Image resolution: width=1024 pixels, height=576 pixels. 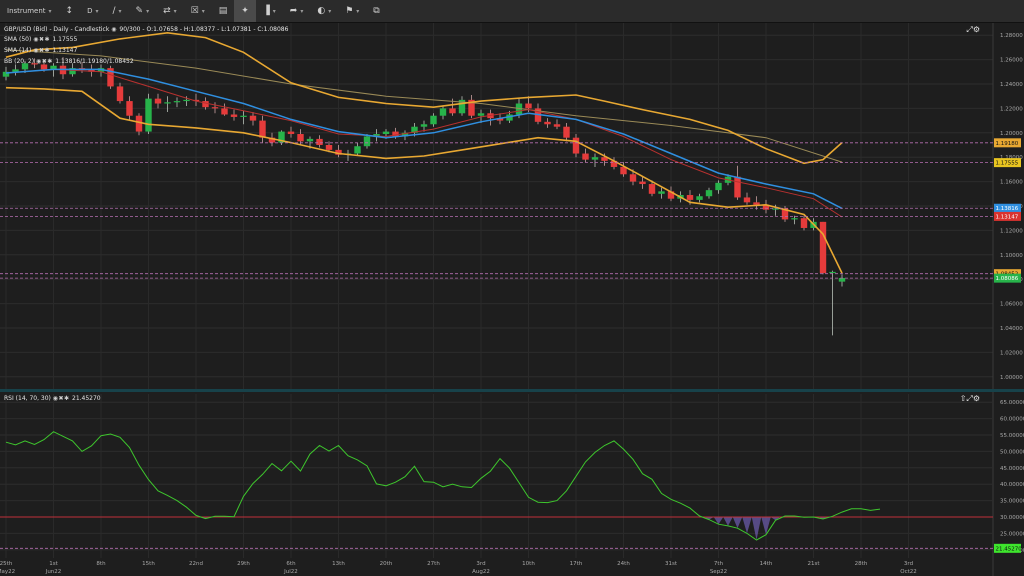 I want to click on x-tick-label: 8th, so click(x=101, y=564).